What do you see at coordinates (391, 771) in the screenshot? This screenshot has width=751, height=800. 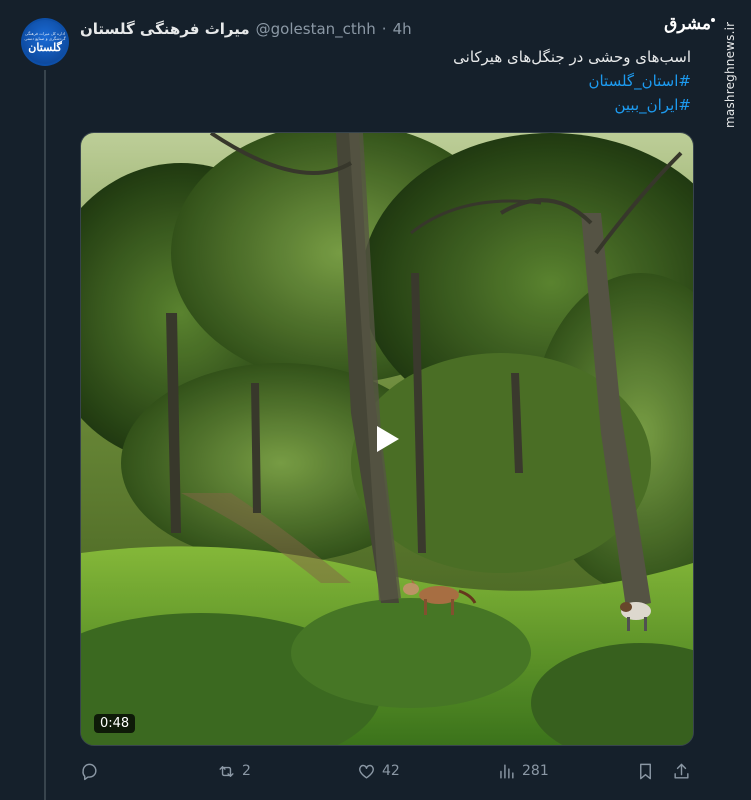 I see `like-count: 42` at bounding box center [391, 771].